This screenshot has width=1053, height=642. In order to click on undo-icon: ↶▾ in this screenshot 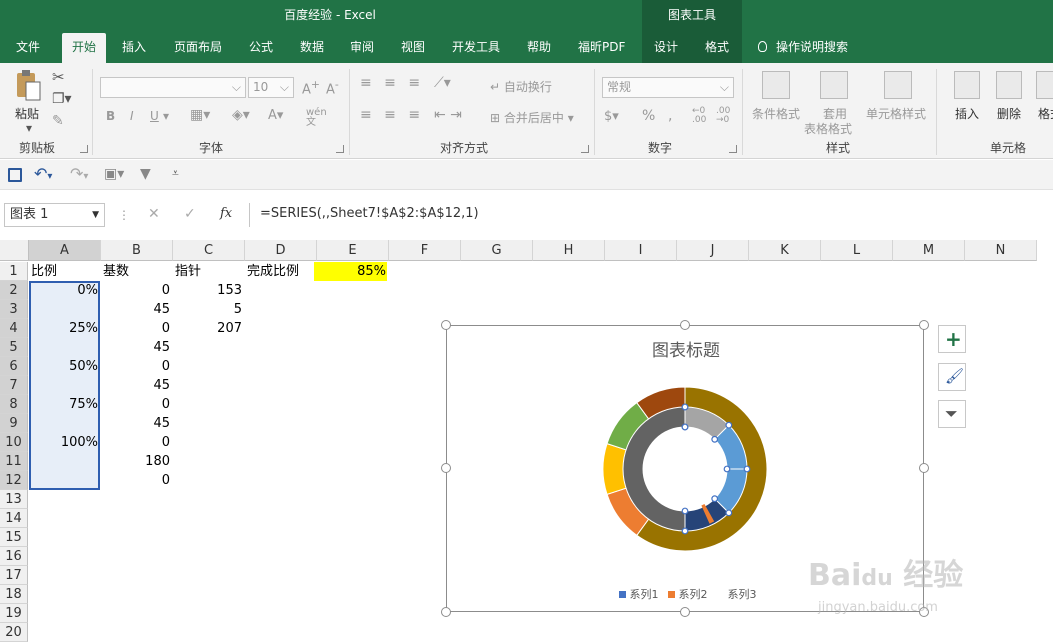, I will do `click(43, 173)`.